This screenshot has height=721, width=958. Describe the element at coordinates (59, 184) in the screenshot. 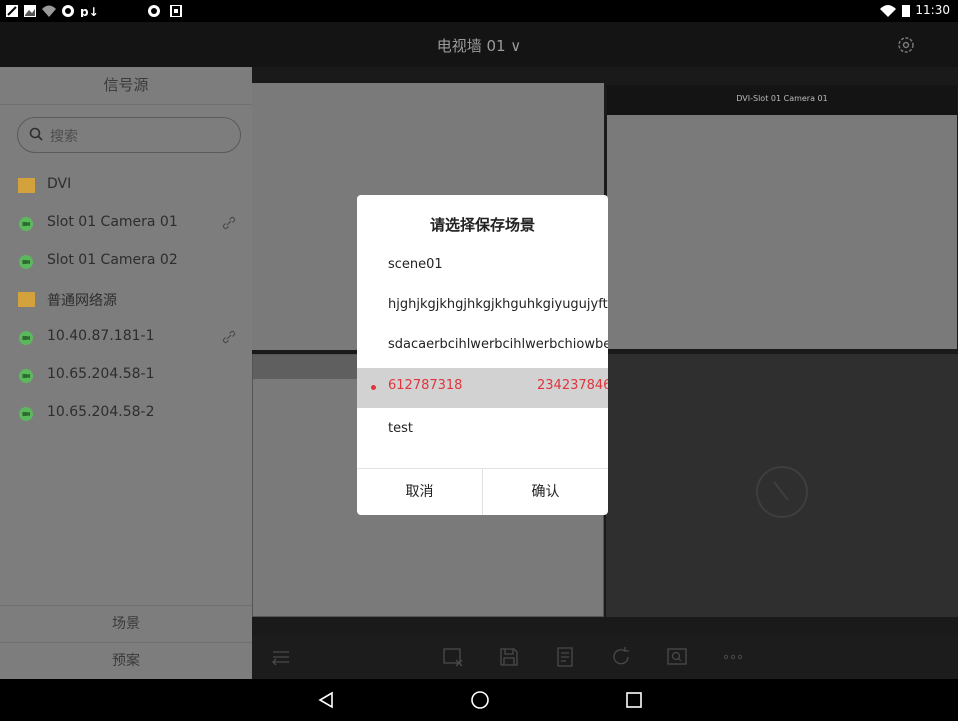

I see `source-label: DVI` at that location.